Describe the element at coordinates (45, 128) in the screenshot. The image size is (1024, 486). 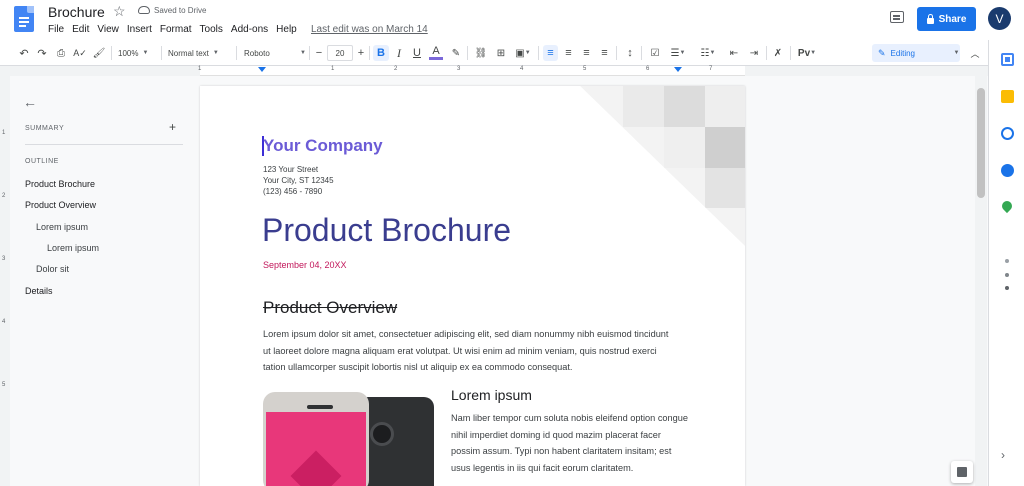
I see `summary-label: SUMMARY` at that location.